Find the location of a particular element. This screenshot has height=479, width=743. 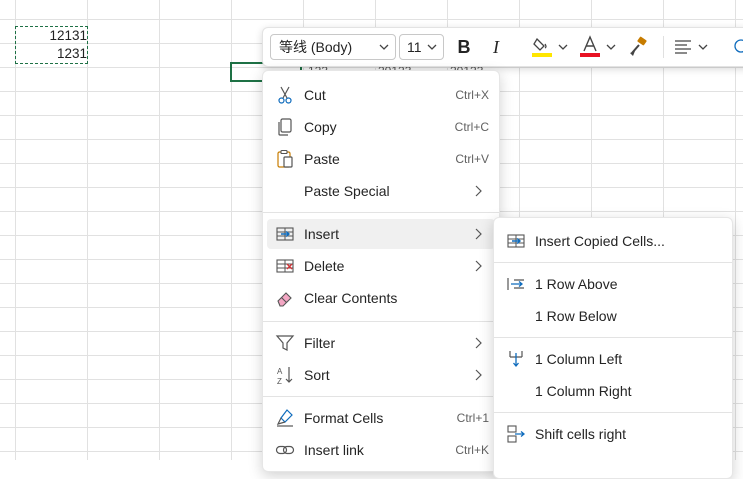

delete-cells-icon is located at coordinates (285, 266).